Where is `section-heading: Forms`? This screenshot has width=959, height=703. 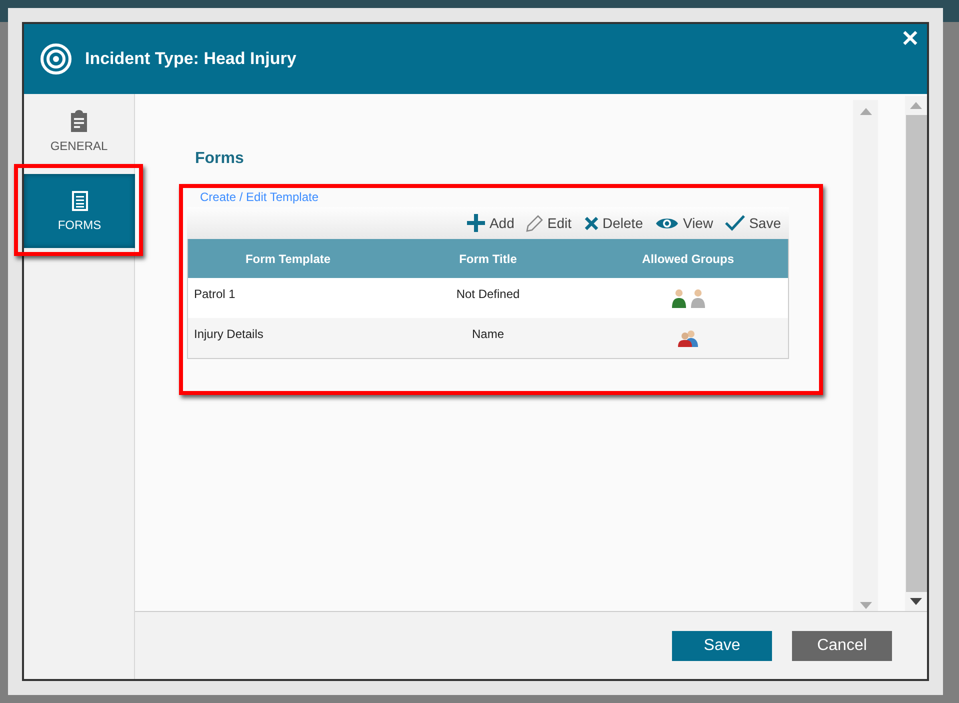 section-heading: Forms is located at coordinates (220, 159).